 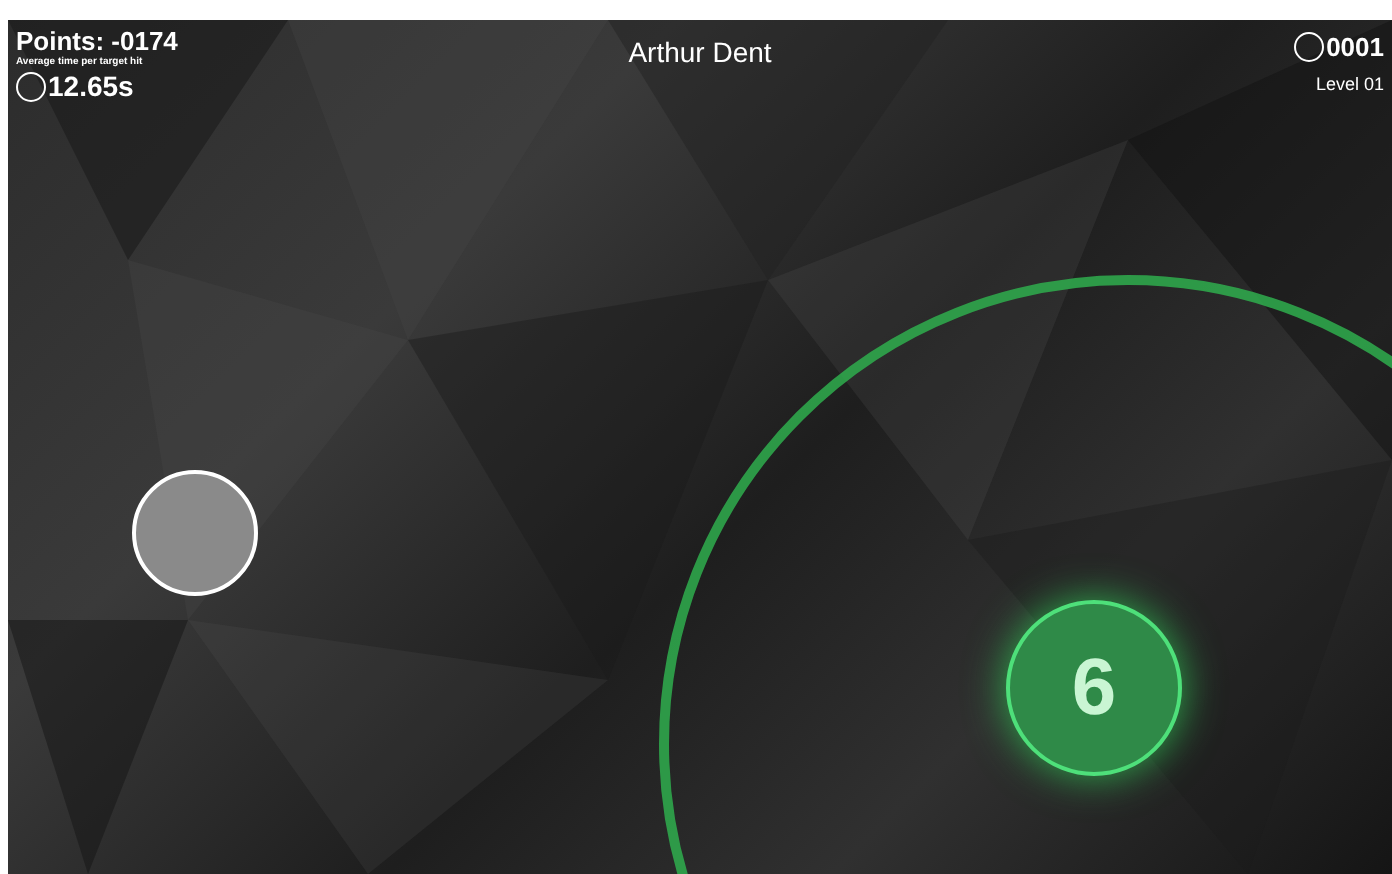 What do you see at coordinates (1349, 84) in the screenshot?
I see `level-label: Level 01` at bounding box center [1349, 84].